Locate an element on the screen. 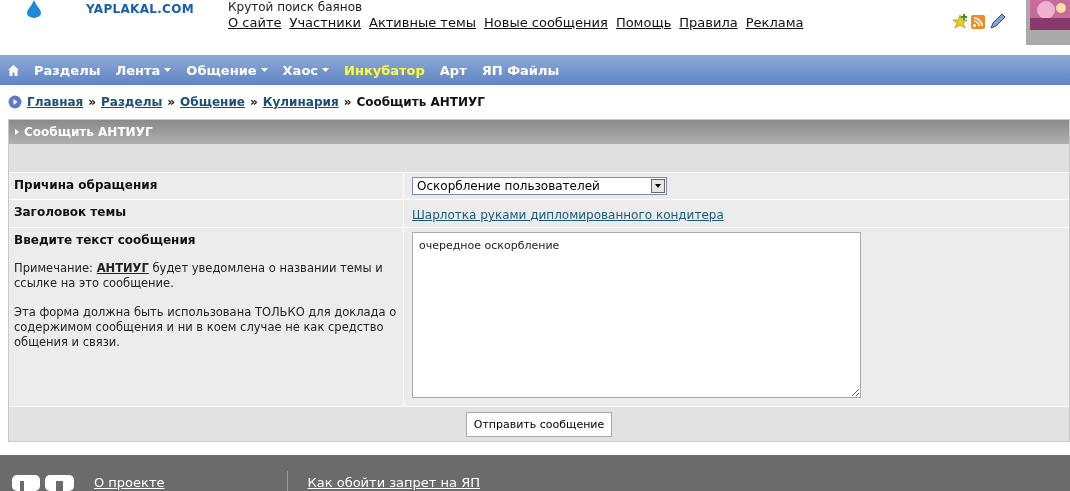 The width and height of the screenshot is (1070, 491). top-link: Правила is located at coordinates (708, 22).